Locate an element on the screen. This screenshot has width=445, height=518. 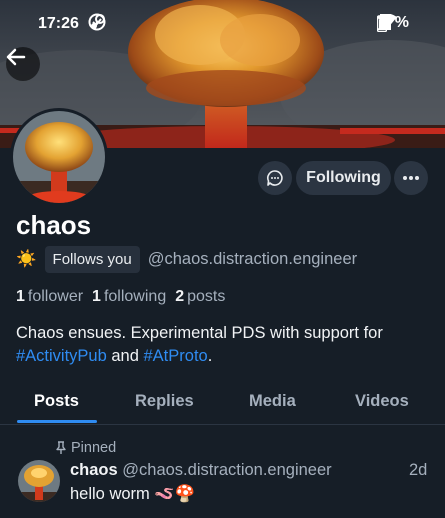
steam-icon is located at coordinates (98, 21).